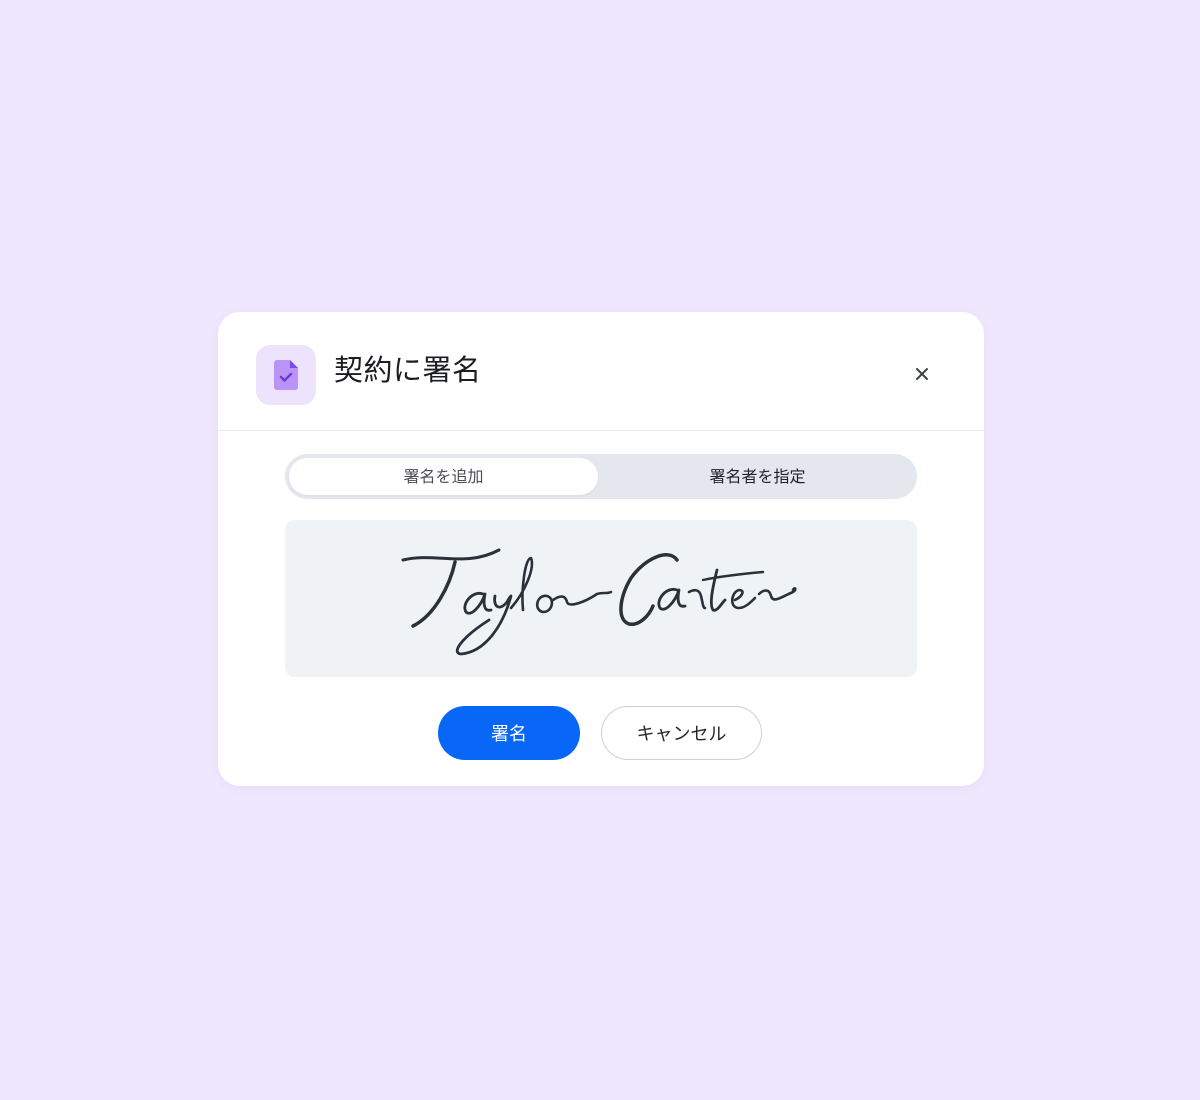 The width and height of the screenshot is (1200, 1100). I want to click on app-icon-tile, so click(286, 375).